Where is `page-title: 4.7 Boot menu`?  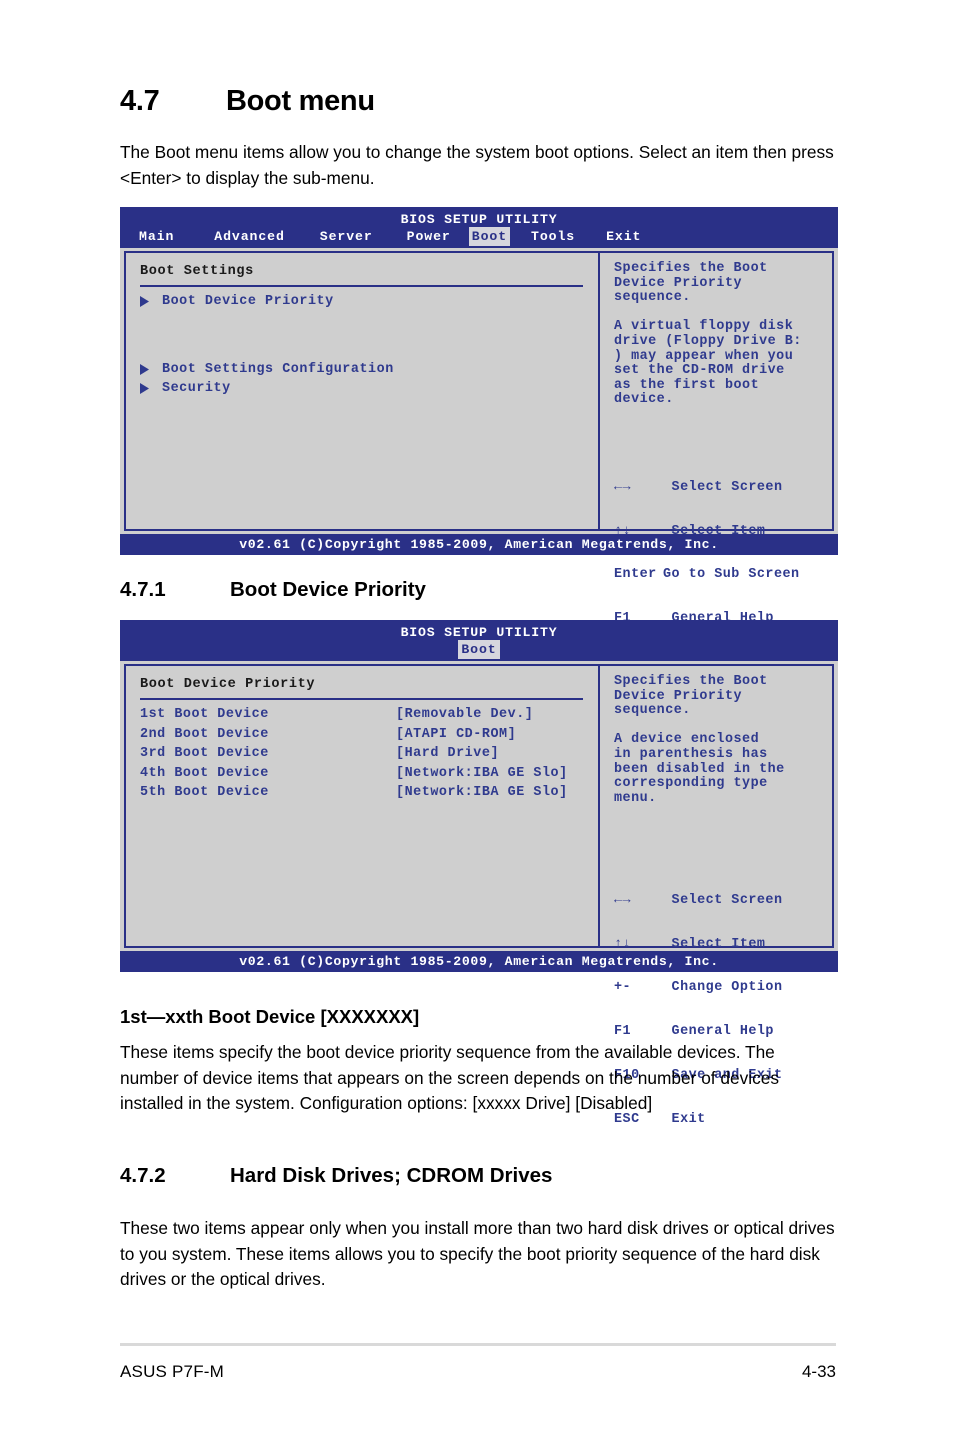
page-title: 4.7 Boot menu is located at coordinates (247, 101).